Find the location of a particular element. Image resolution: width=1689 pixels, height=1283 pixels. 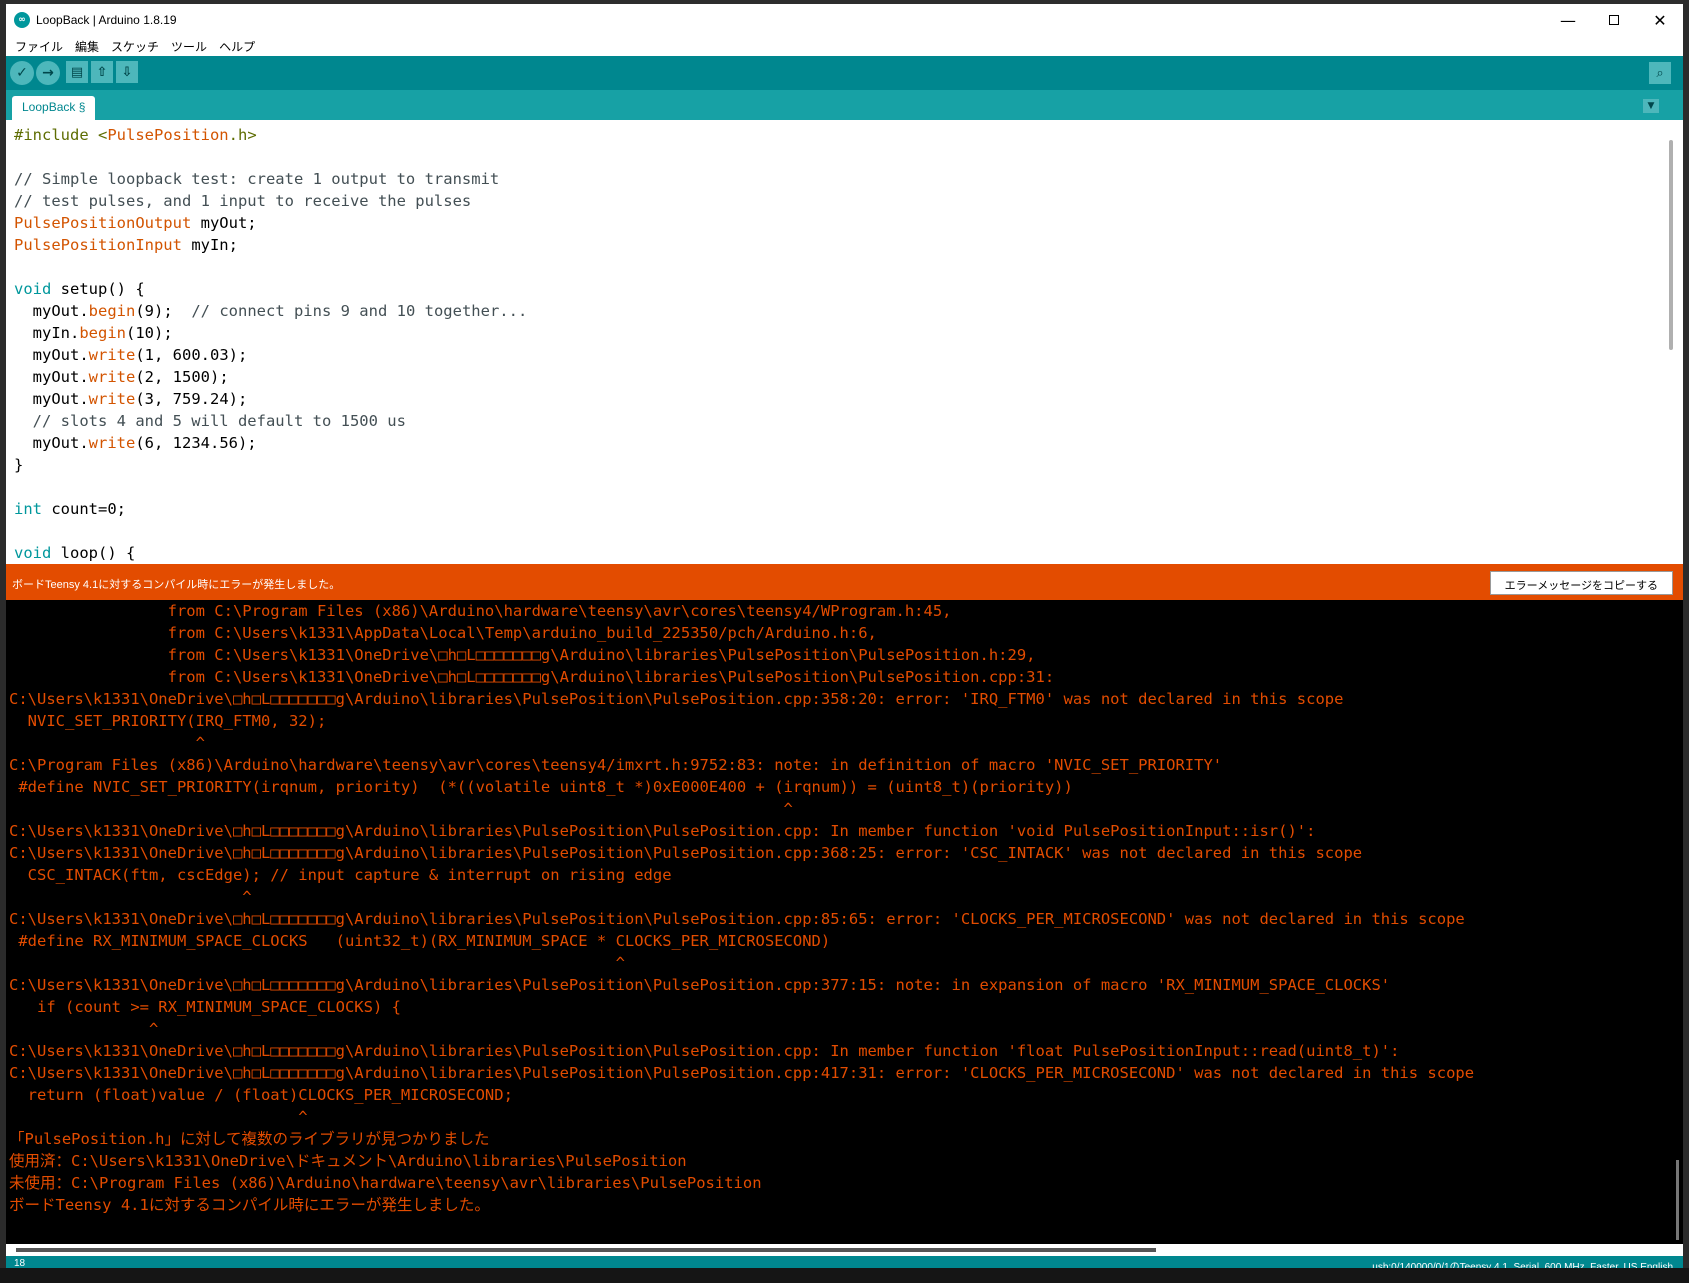

new-button: ▤ is located at coordinates (77, 72).